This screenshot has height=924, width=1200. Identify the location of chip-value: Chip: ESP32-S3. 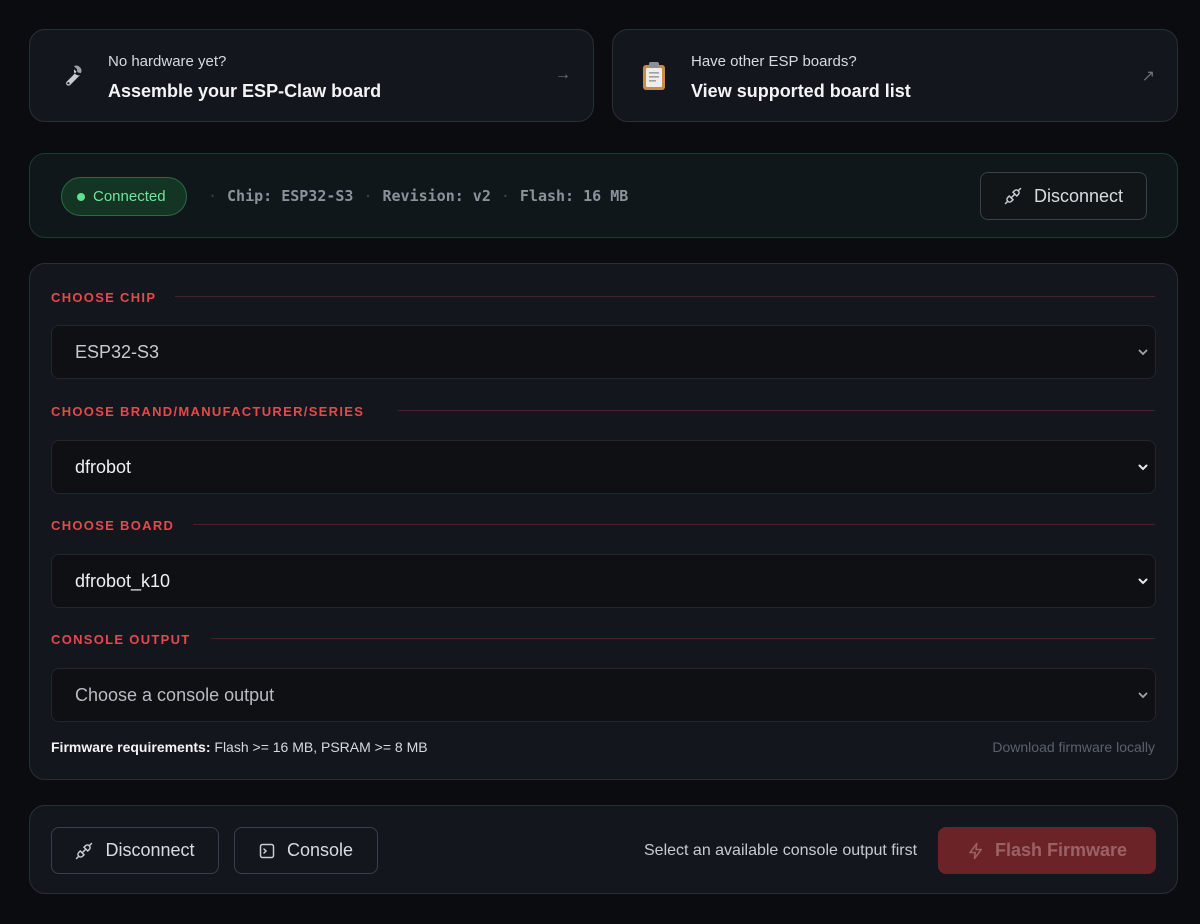
(290, 196).